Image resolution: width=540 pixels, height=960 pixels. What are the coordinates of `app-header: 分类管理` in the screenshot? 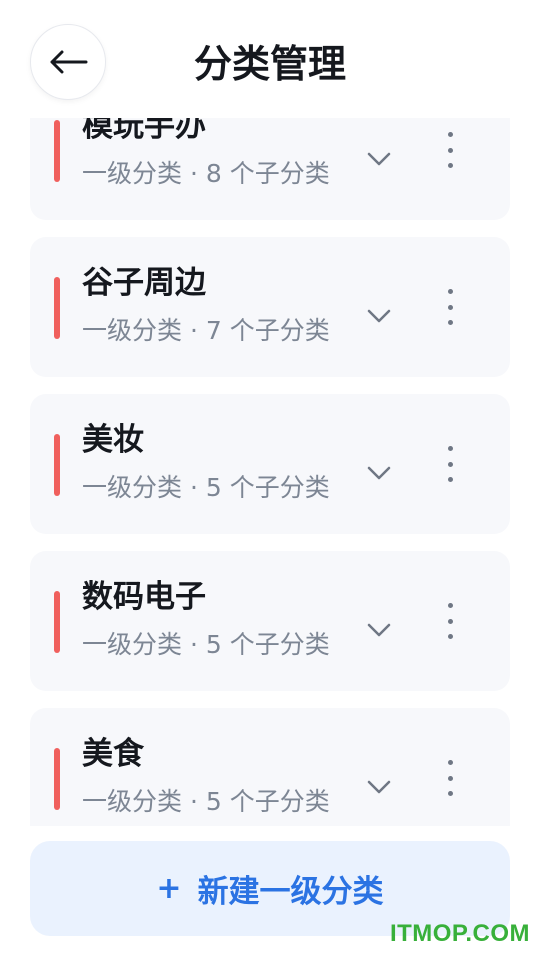 It's located at (270, 59).